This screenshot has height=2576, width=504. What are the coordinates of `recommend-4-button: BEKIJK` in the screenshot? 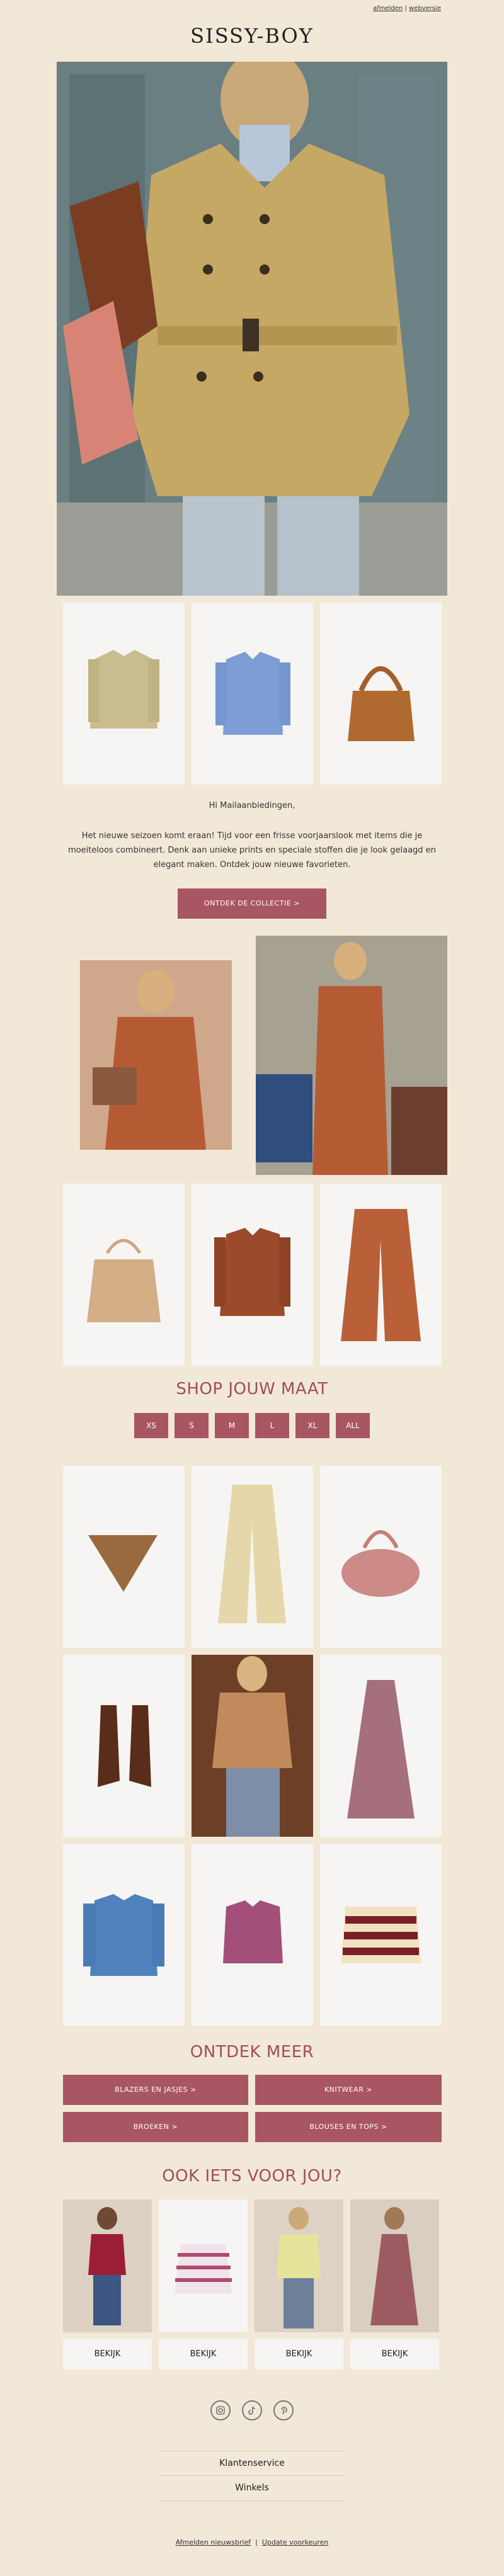 It's located at (394, 2354).